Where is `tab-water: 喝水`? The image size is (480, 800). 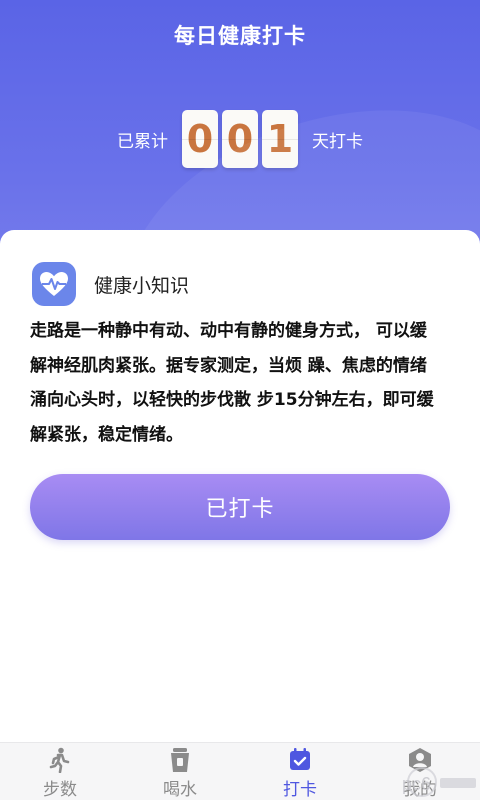
tab-water: 喝水 is located at coordinates (180, 771).